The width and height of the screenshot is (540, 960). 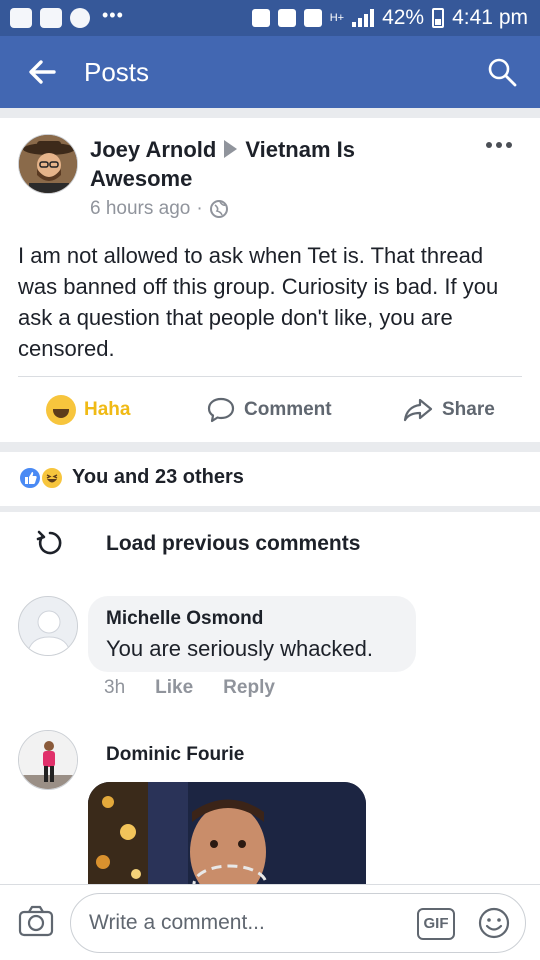 What do you see at coordinates (233, 544) in the screenshot?
I see `load-previous-comments-link: Load previous comments` at bounding box center [233, 544].